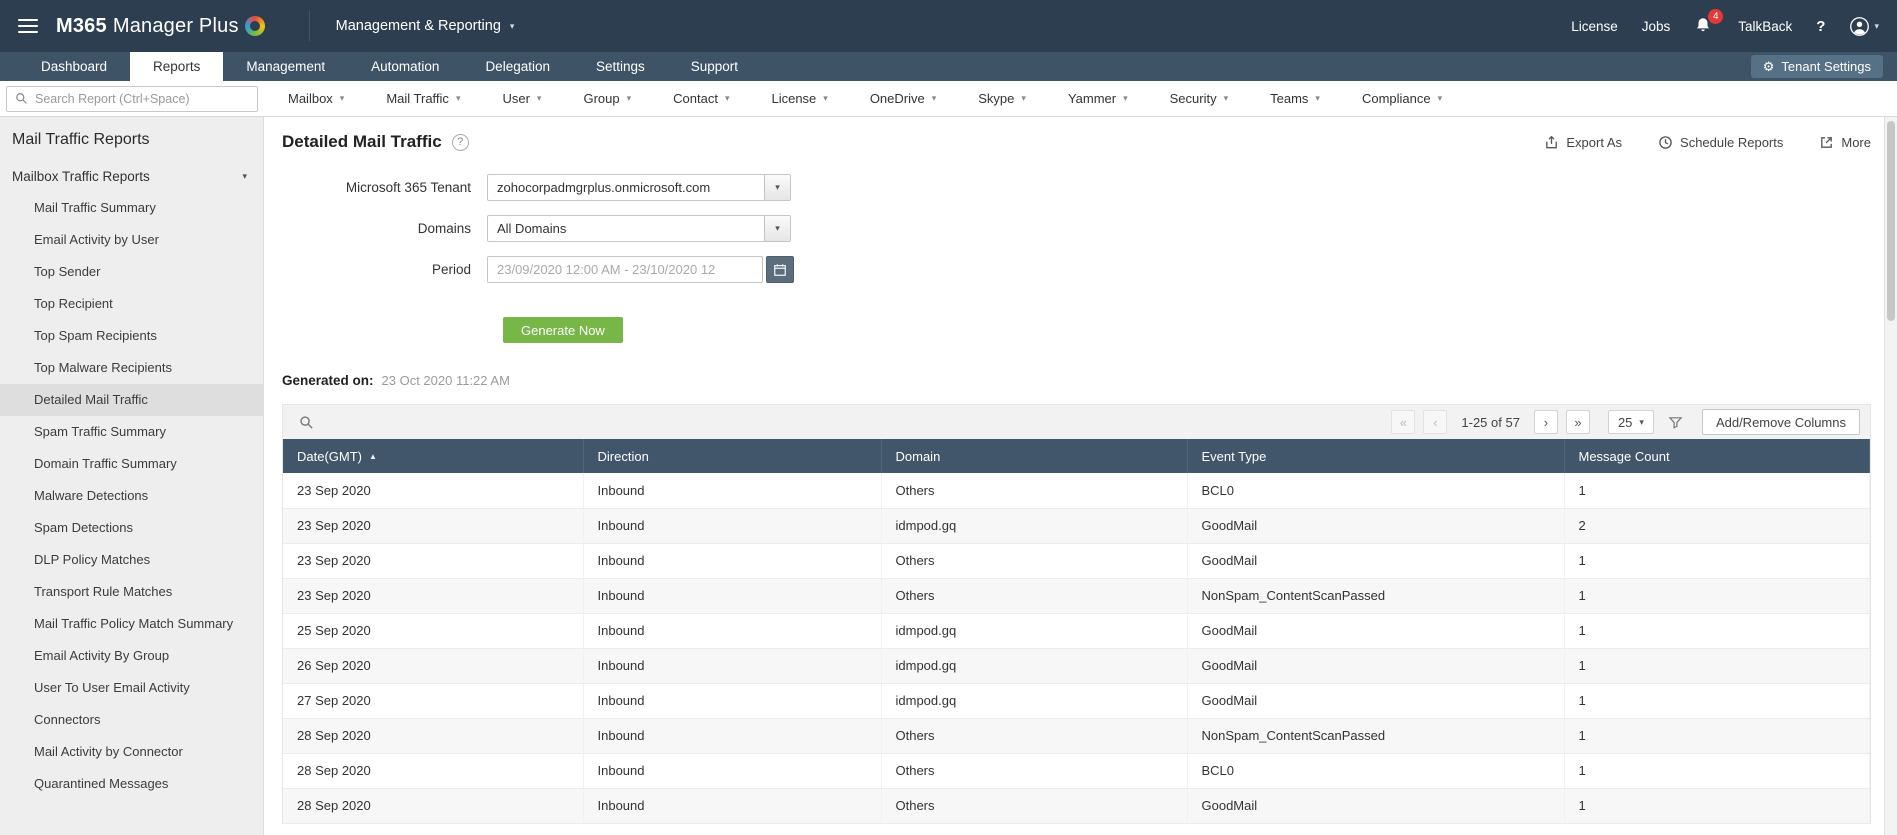 This screenshot has height=835, width=1897. I want to click on sidebar-item: Mail Traffic Policy Match Summary, so click(131, 624).